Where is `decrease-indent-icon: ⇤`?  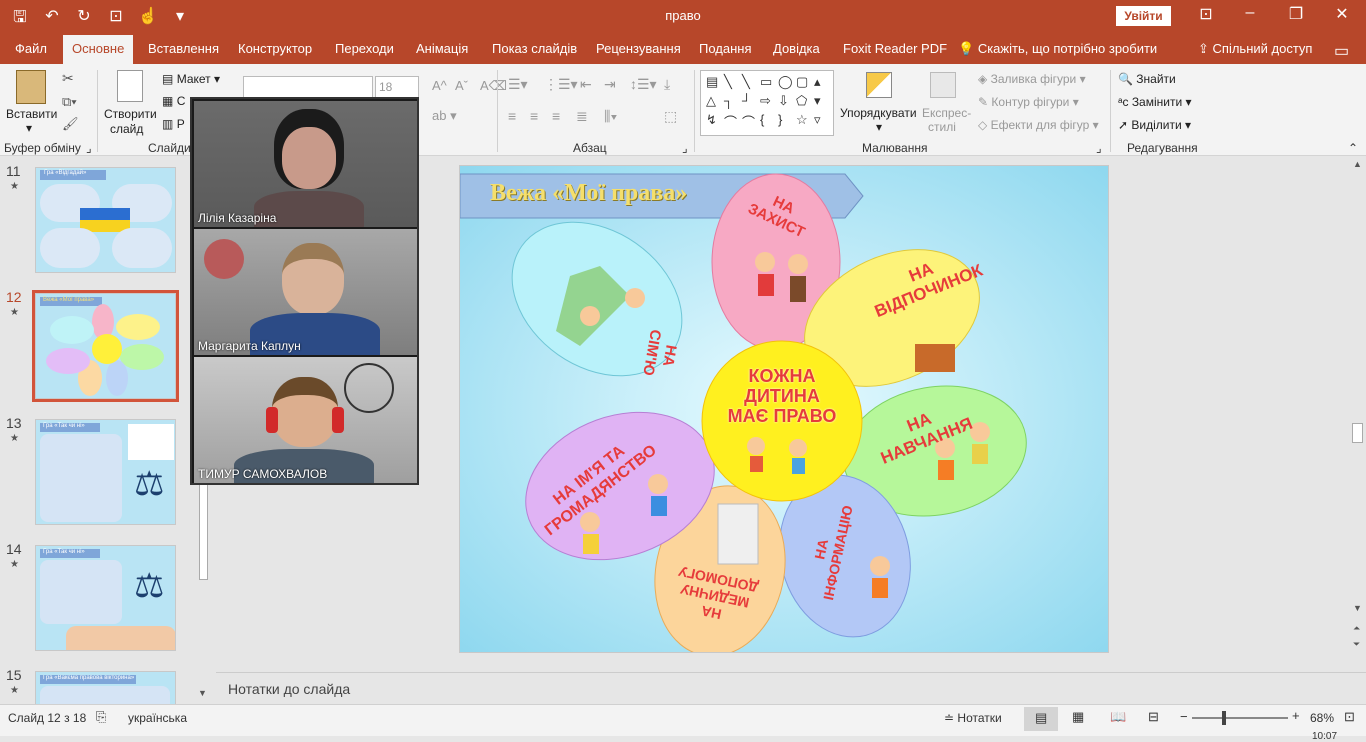 decrease-indent-icon: ⇤ is located at coordinates (586, 84).